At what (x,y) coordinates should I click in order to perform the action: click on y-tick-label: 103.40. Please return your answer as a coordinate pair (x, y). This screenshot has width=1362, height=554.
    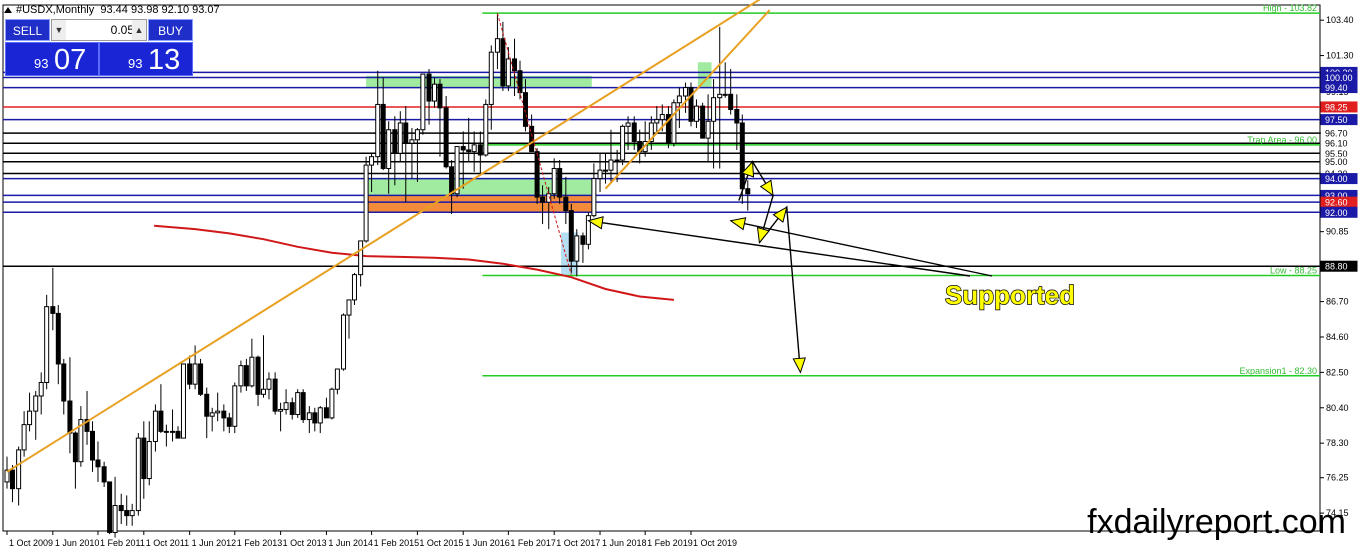
    Looking at the image, I should click on (1340, 20).